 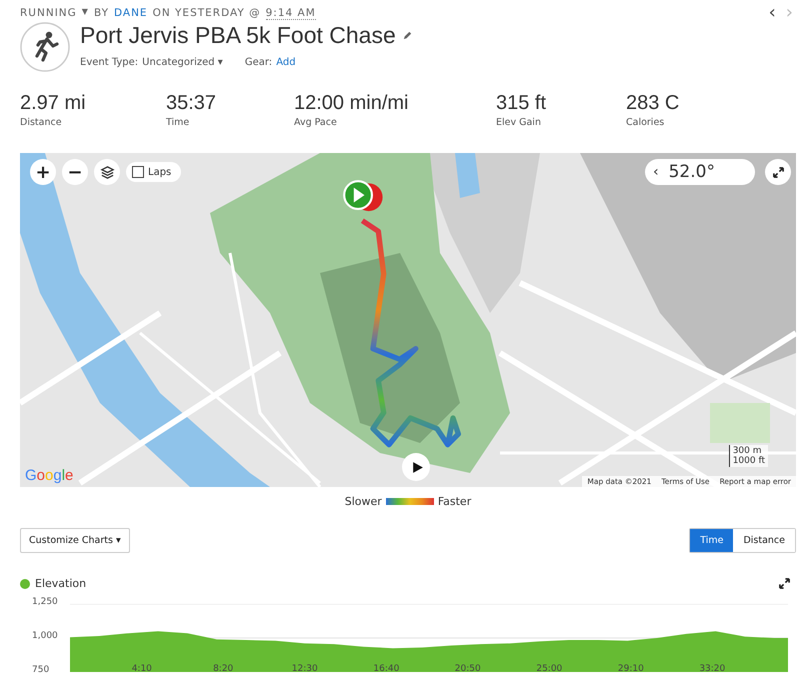 What do you see at coordinates (48, 13) in the screenshot?
I see `activity-type: RUNNING` at bounding box center [48, 13].